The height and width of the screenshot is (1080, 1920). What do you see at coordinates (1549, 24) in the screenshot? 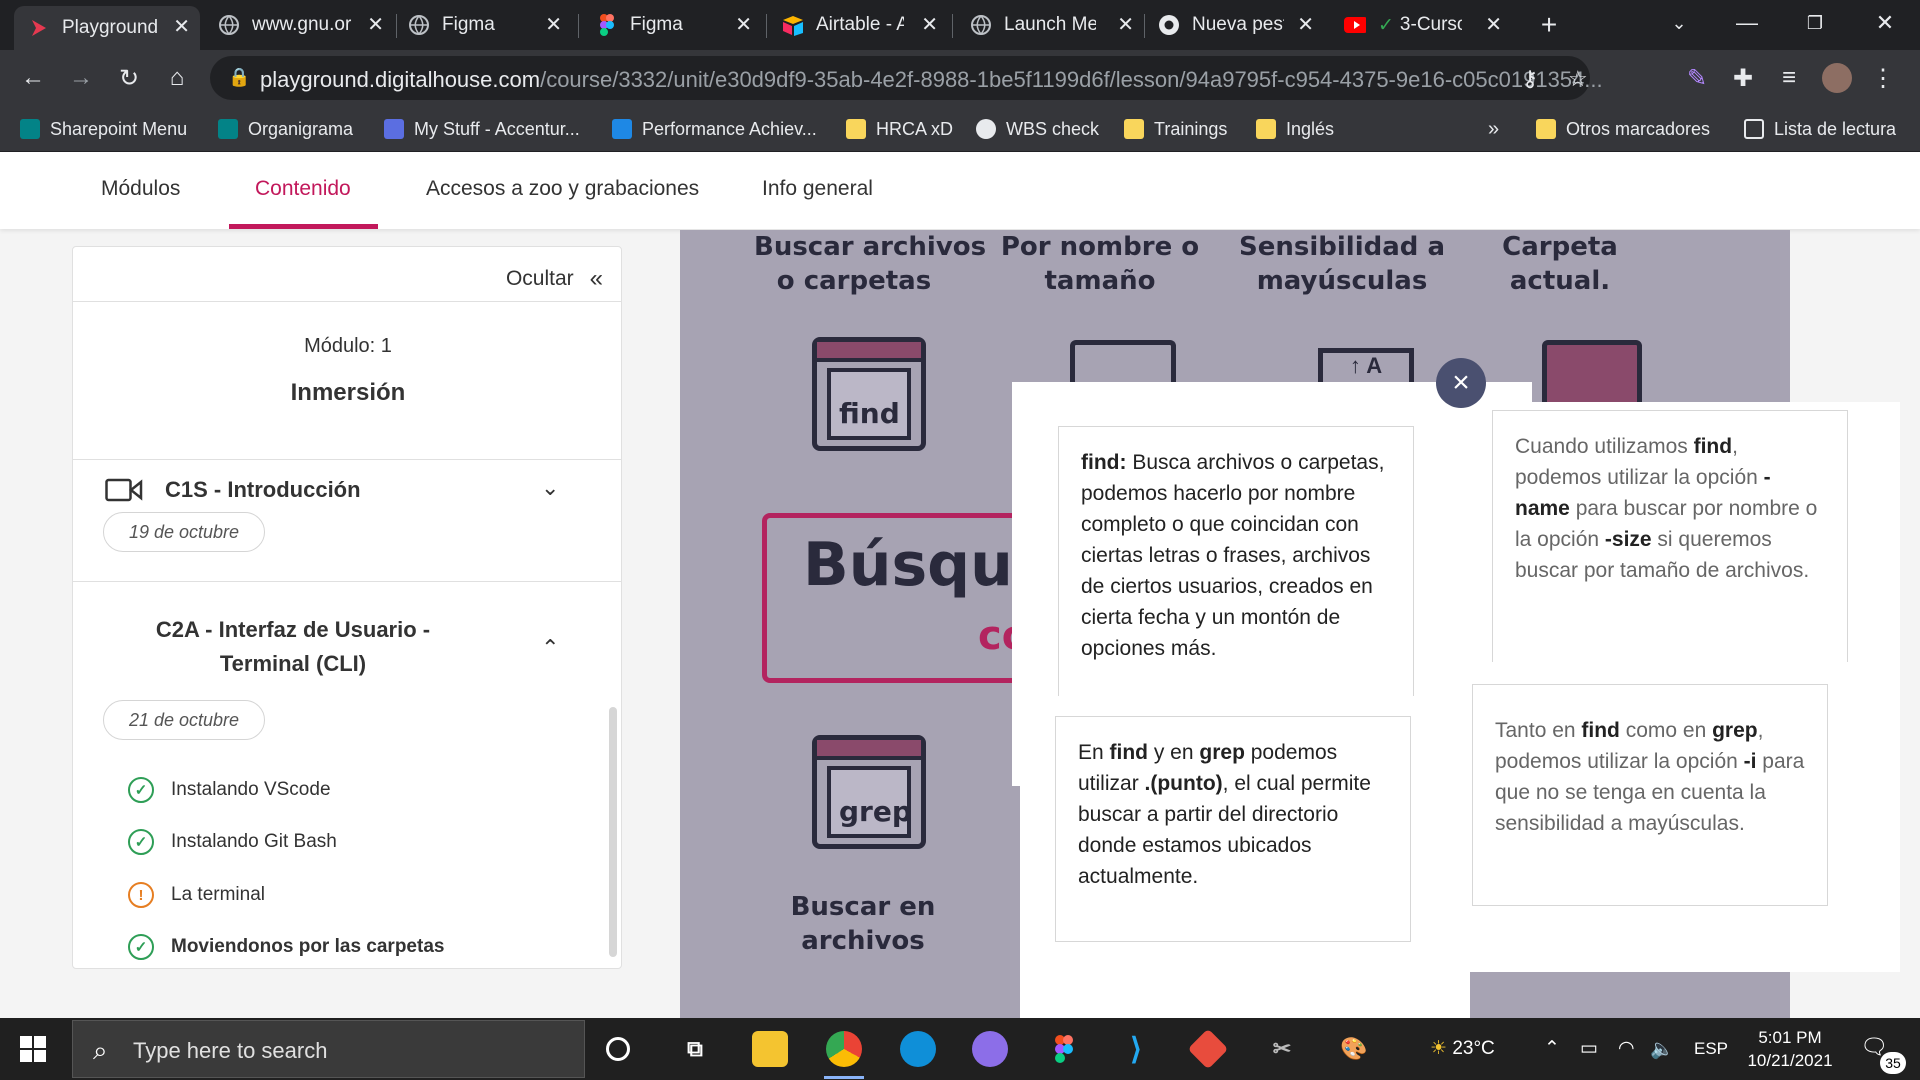
I see `new-tab-icon: +` at bounding box center [1549, 24].